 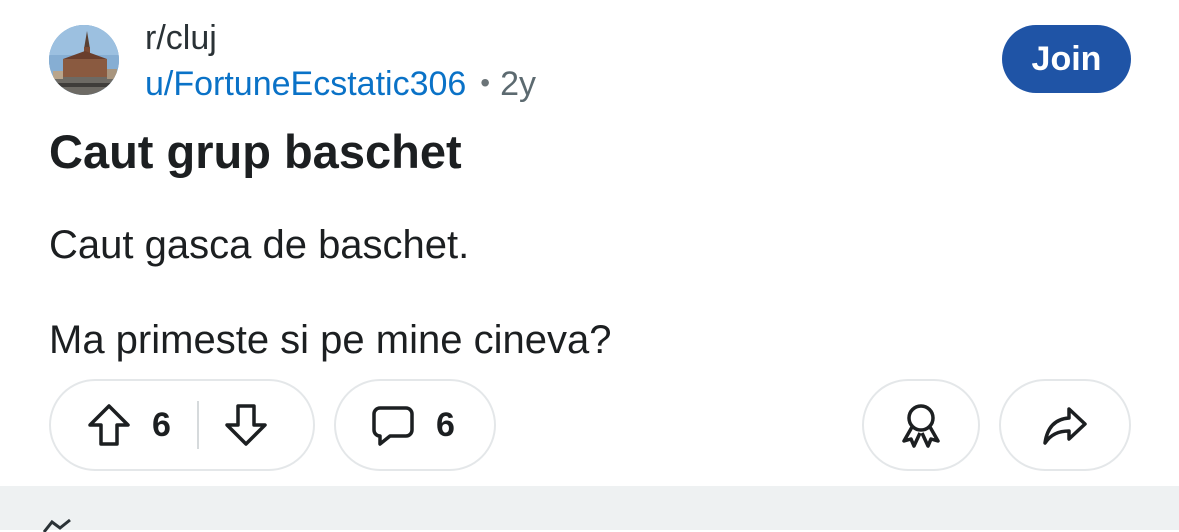 I want to click on downvote-icon, so click(x=246, y=425).